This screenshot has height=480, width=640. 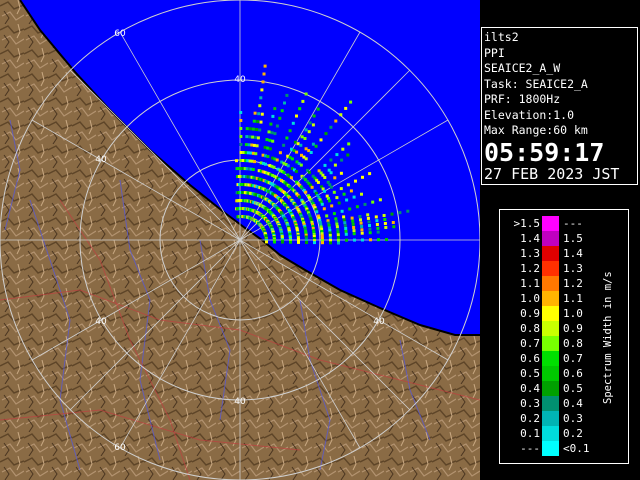 I want to click on task-name: Task: SEAICE2_A, so click(x=536, y=83).